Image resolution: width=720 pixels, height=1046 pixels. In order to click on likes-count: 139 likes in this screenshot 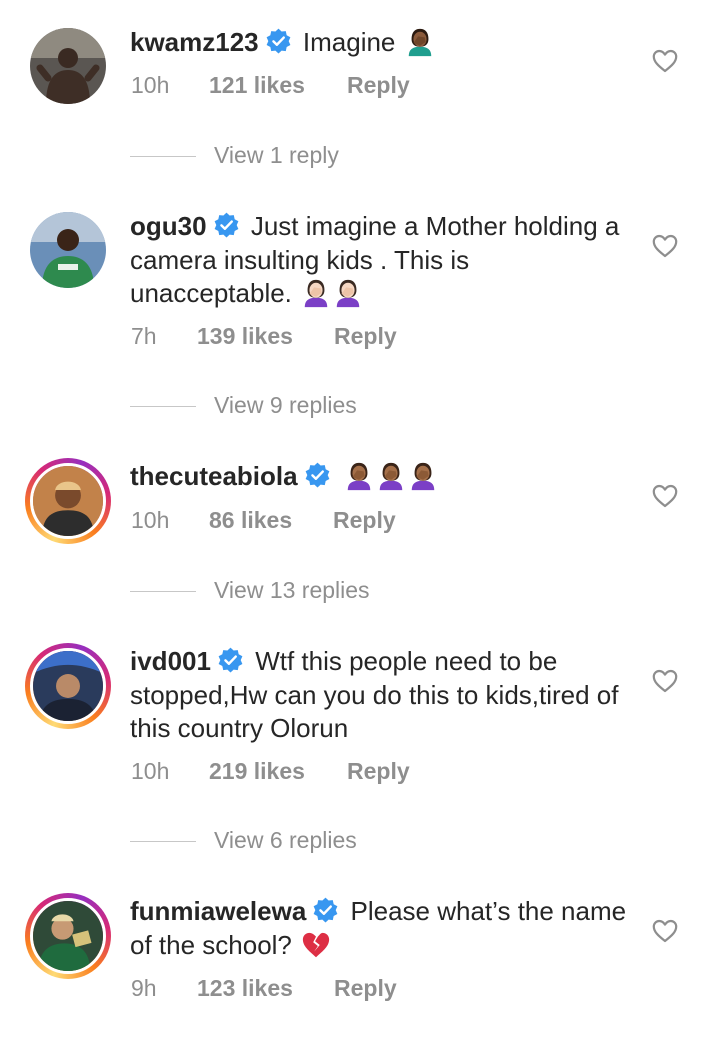, I will do `click(265, 336)`.